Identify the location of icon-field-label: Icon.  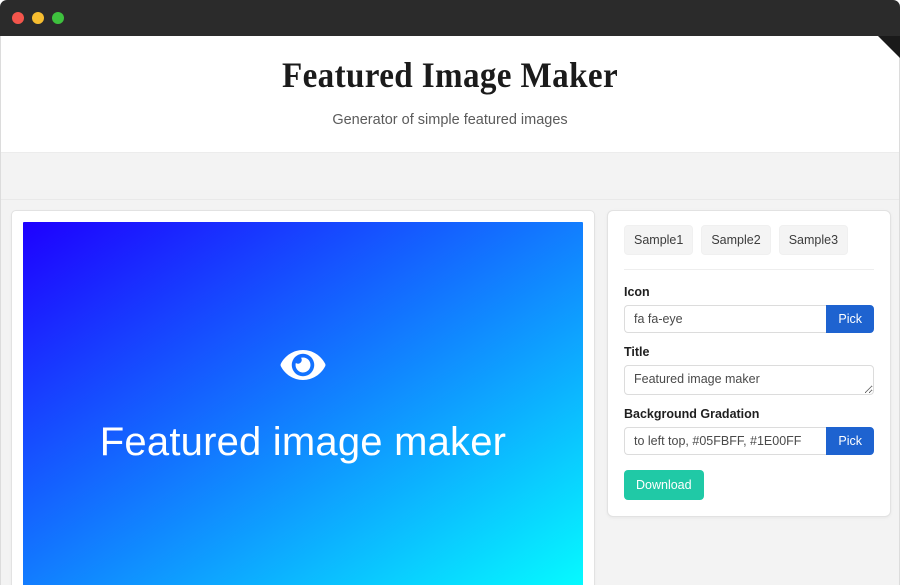
(637, 292).